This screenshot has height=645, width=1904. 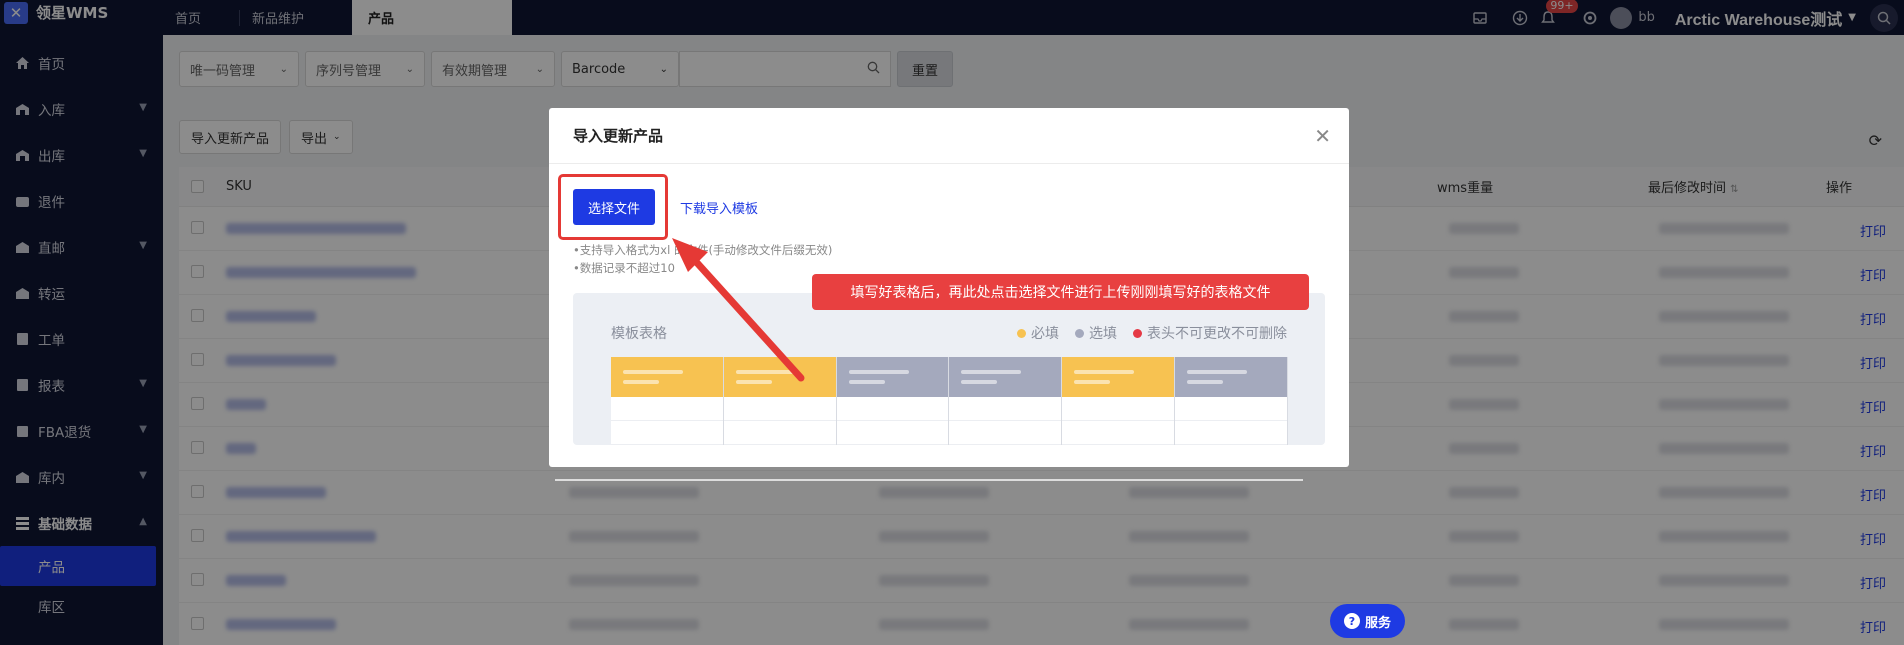 I want to click on hint-format: •支持导入格式为xl 的文件(手动修改文件后缀无效), so click(x=703, y=250).